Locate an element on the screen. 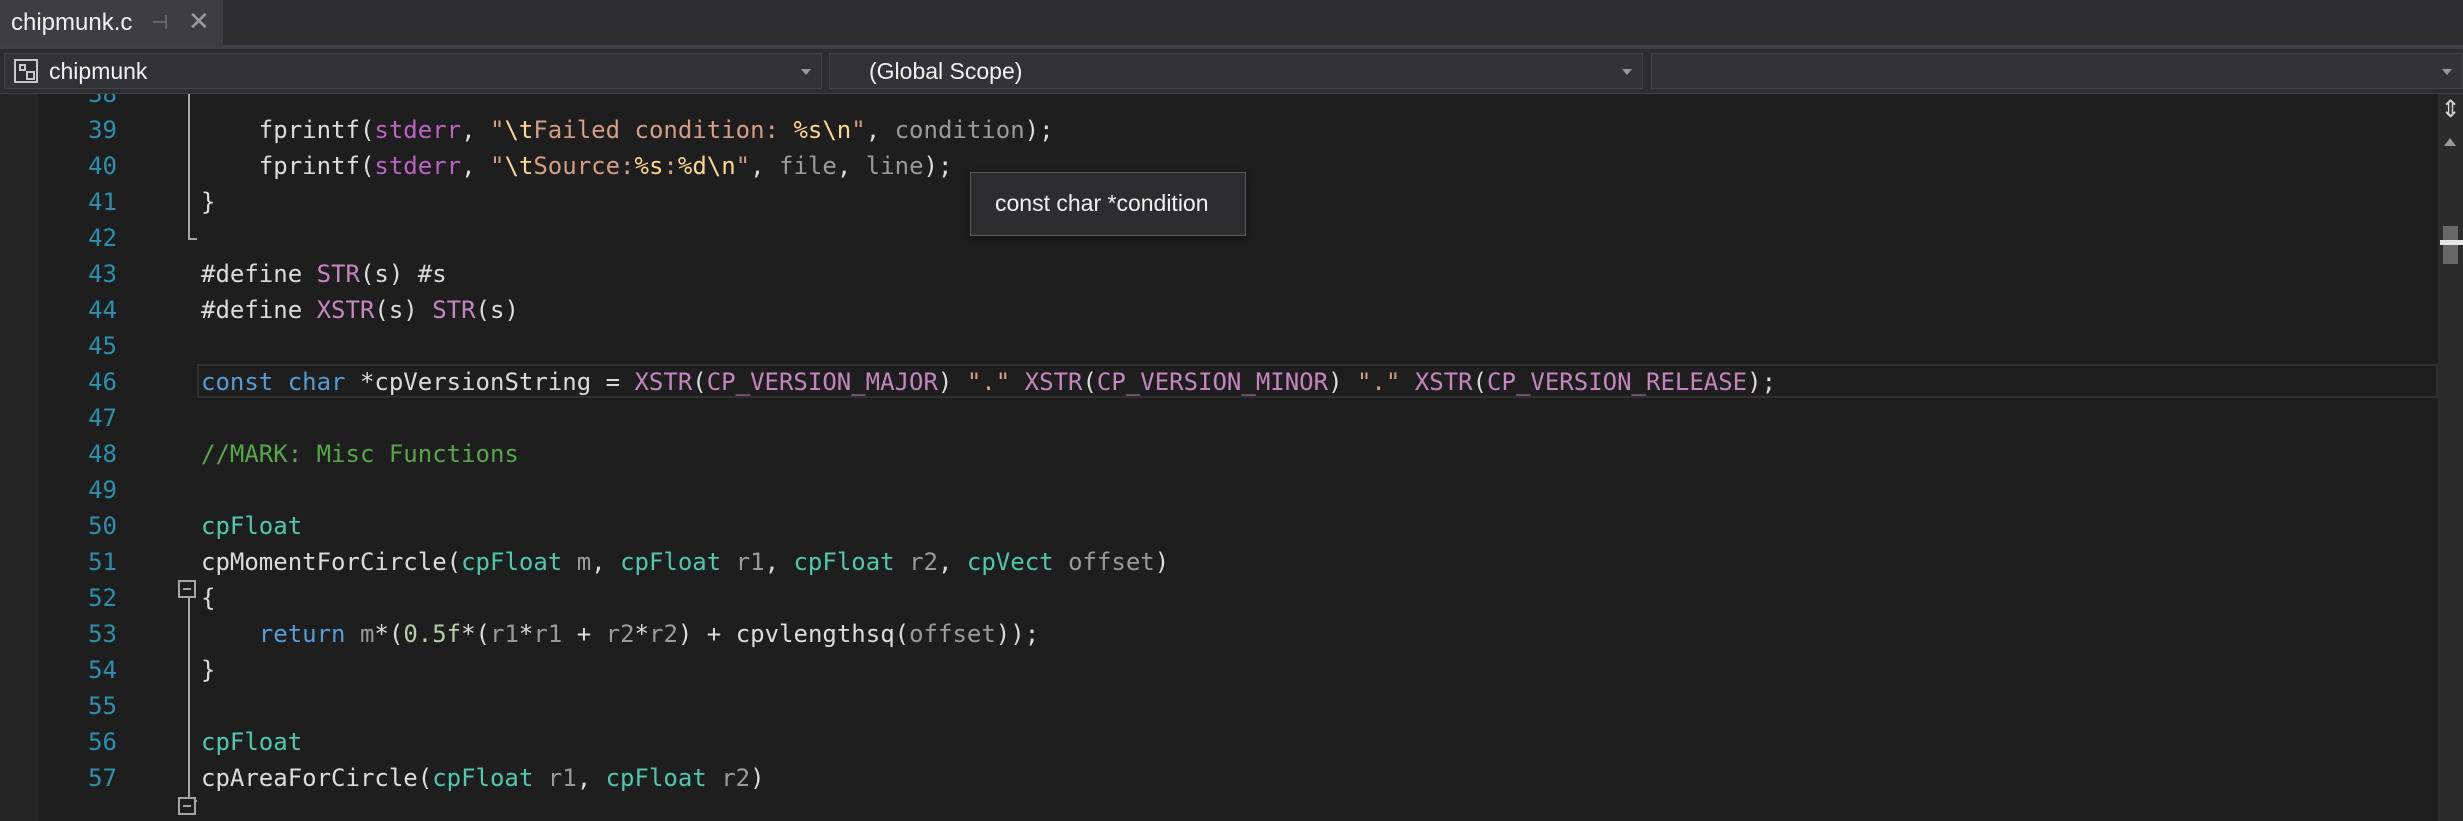  code-line: 45 is located at coordinates (1219, 346).